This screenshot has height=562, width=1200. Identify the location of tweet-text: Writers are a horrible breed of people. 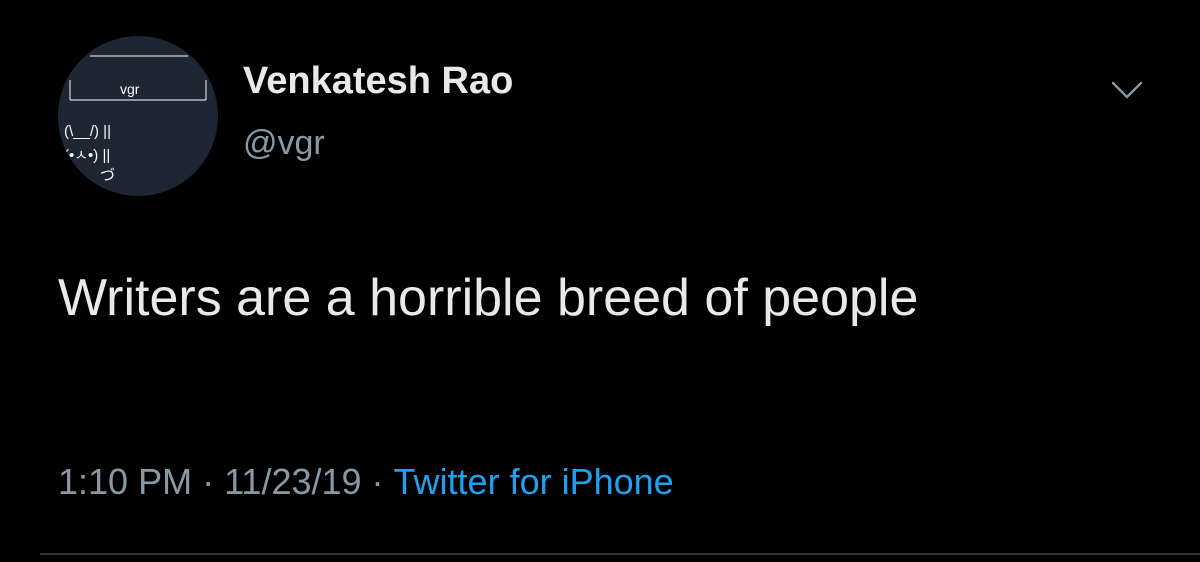
(488, 298).